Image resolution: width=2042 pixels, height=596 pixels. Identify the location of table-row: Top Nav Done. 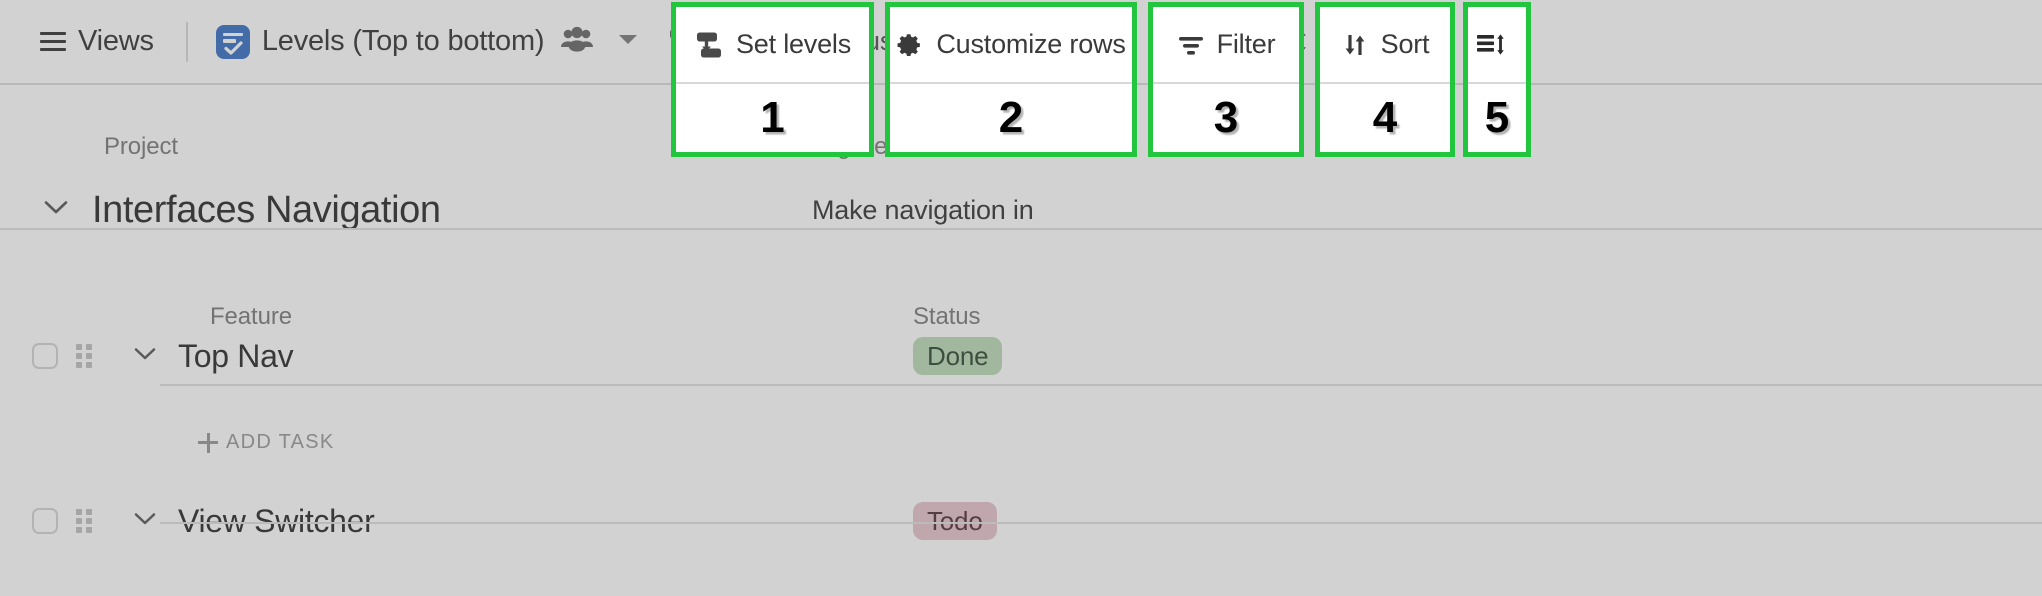
(1021, 356).